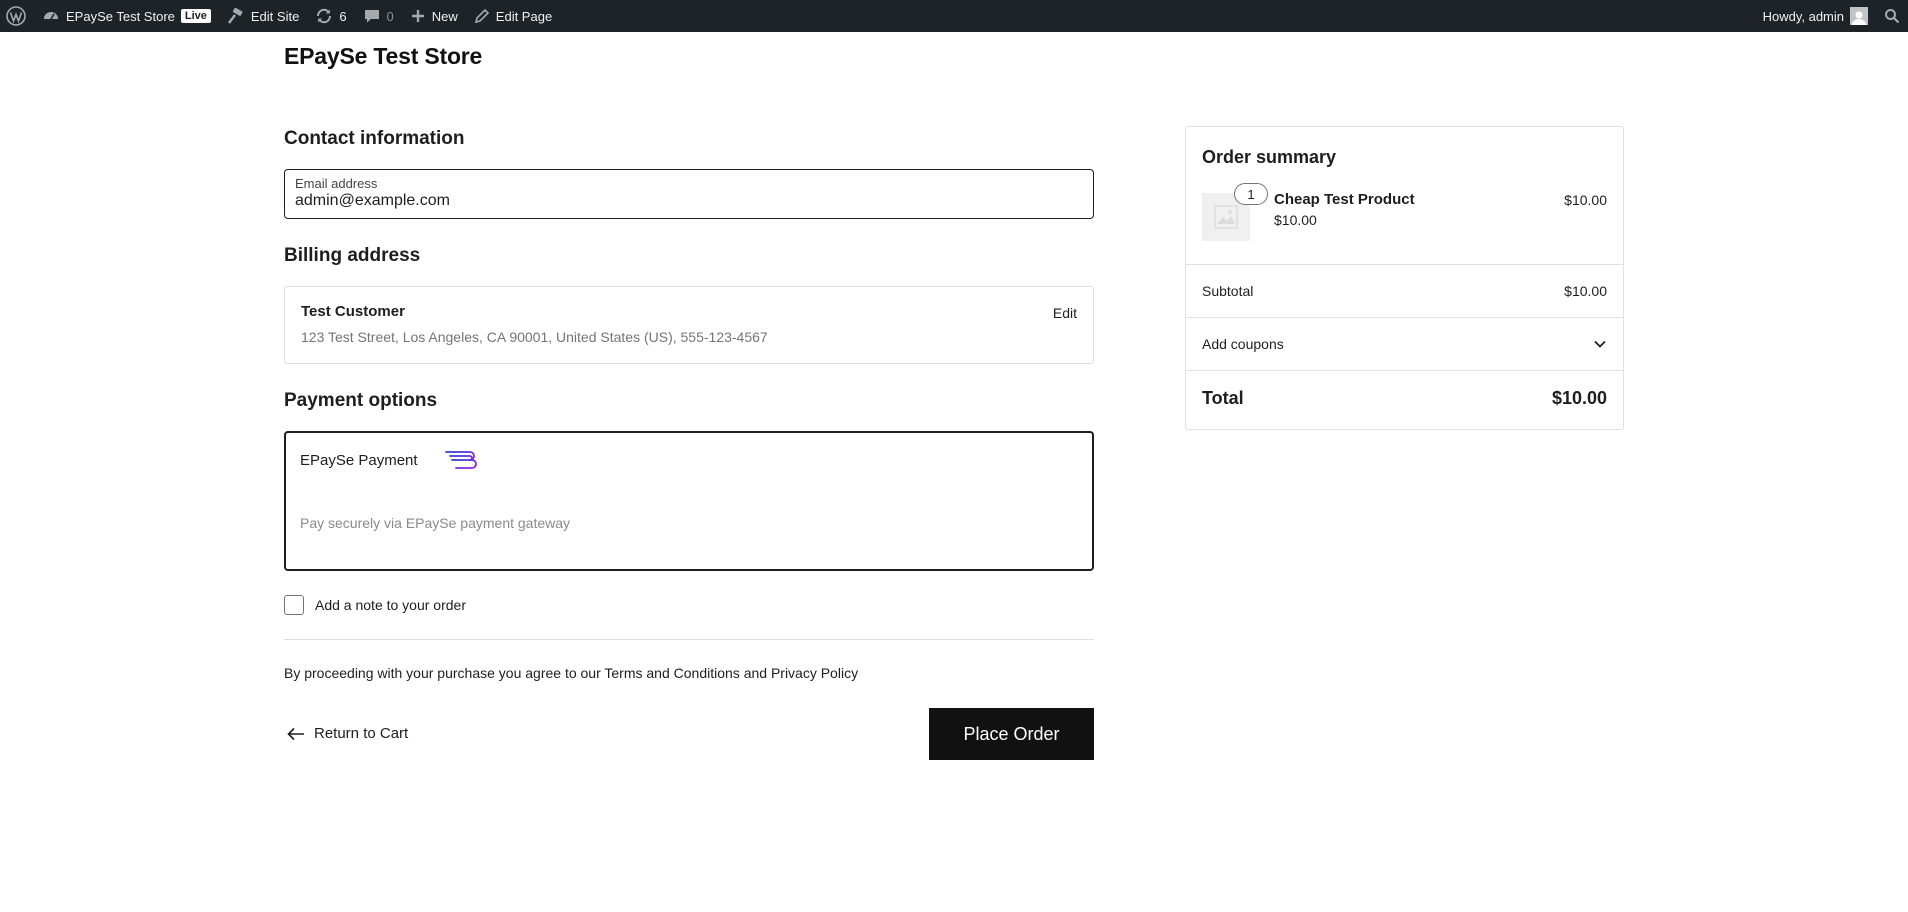 The height and width of the screenshot is (912, 1908). I want to click on payment-method-name: EPaySe Payment, so click(359, 460).